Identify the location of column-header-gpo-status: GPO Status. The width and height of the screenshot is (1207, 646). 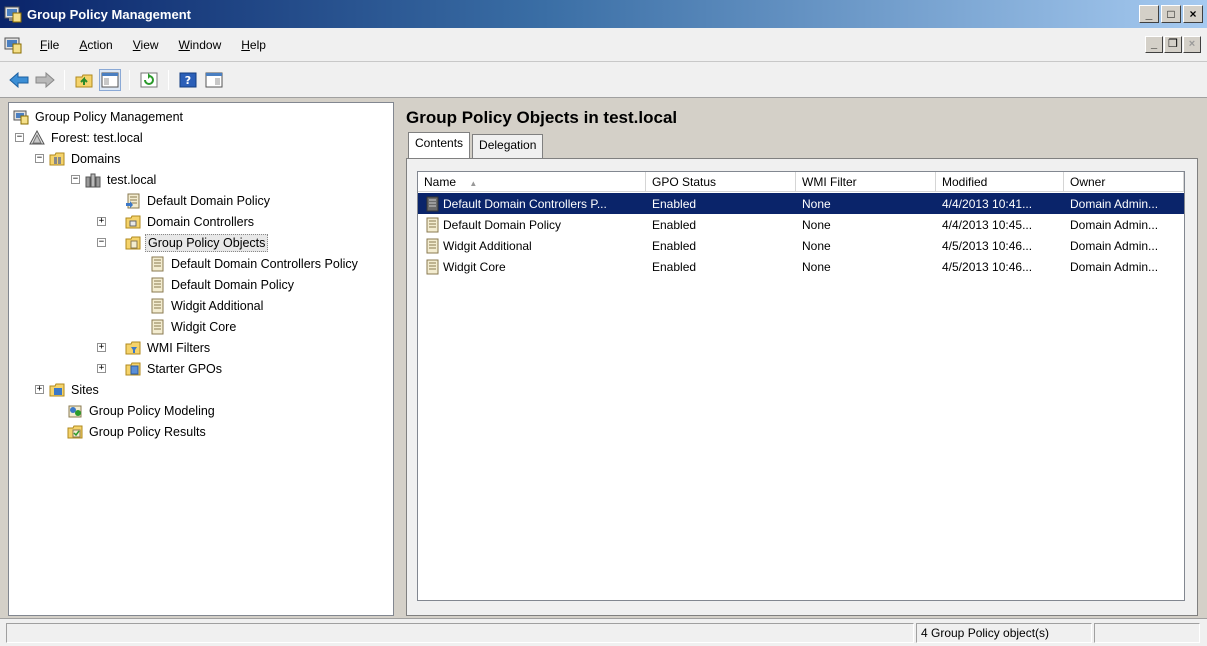
(721, 182).